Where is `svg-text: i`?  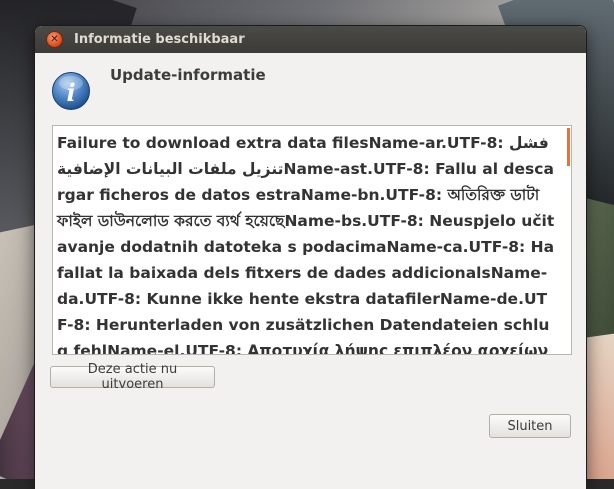 svg-text: i is located at coordinates (70, 92).